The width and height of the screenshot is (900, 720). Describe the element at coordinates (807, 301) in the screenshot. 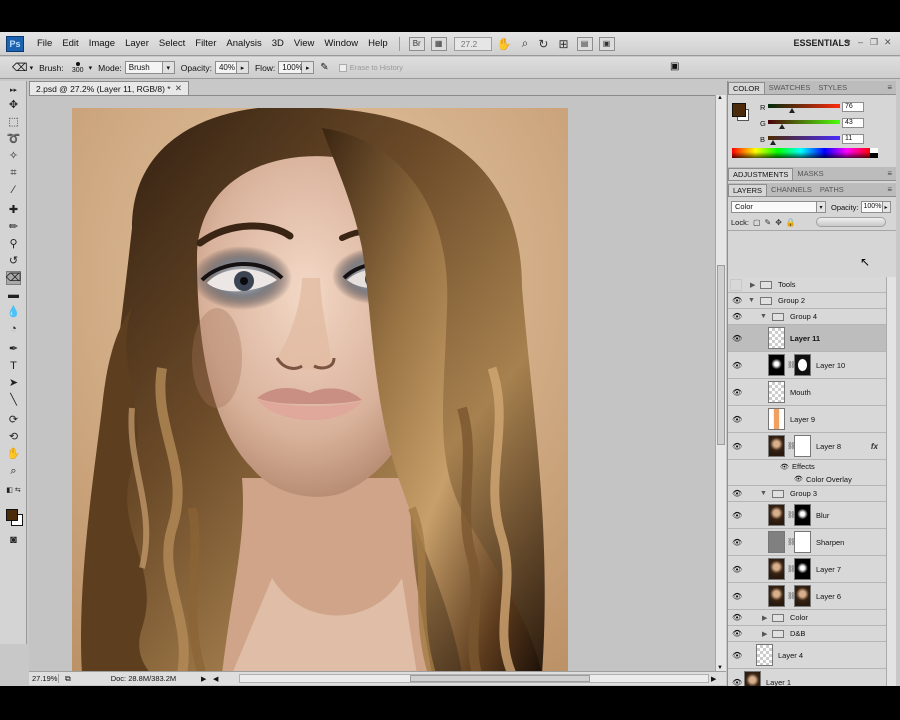

I see `layer-row-group-2: 👁 ▼ Group 2` at that location.